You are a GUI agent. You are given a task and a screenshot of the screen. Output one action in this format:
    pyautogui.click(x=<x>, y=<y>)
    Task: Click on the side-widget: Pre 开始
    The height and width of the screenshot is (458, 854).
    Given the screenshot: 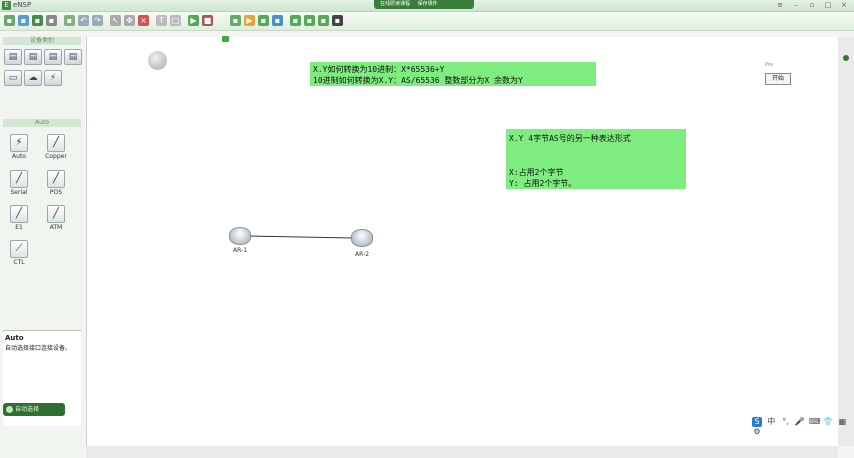 What is the action you would take?
    pyautogui.click(x=778, y=73)
    